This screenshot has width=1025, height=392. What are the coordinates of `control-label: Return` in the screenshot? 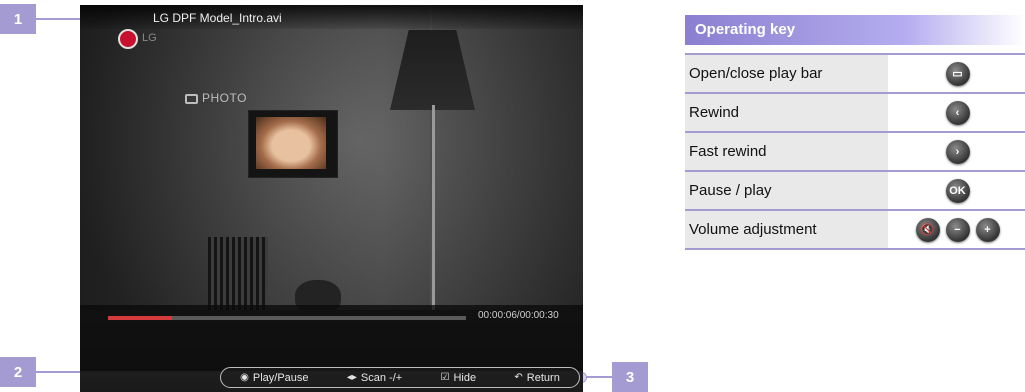 It's located at (543, 377).